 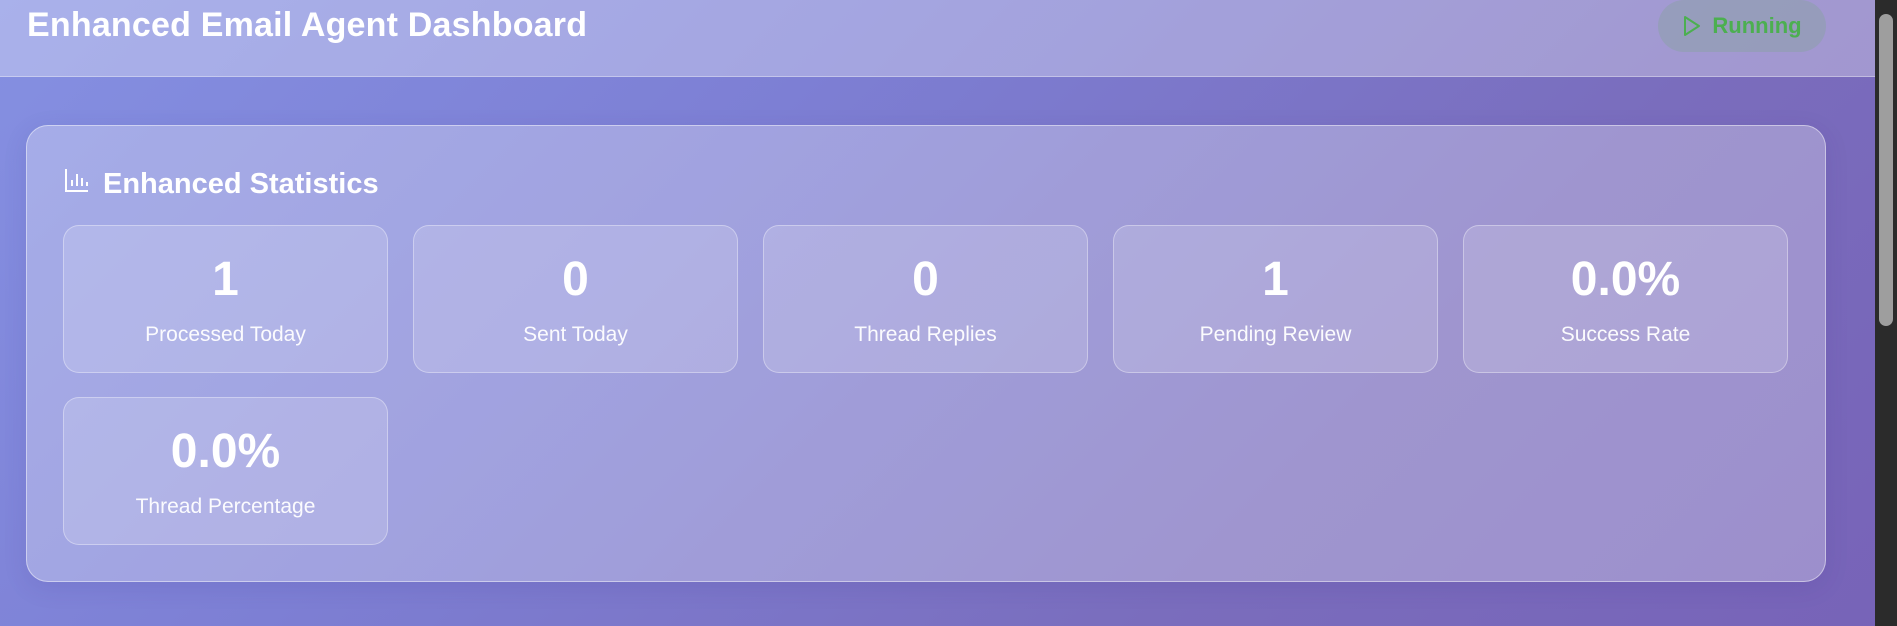 I want to click on stat-label: Processed Today, so click(x=225, y=334).